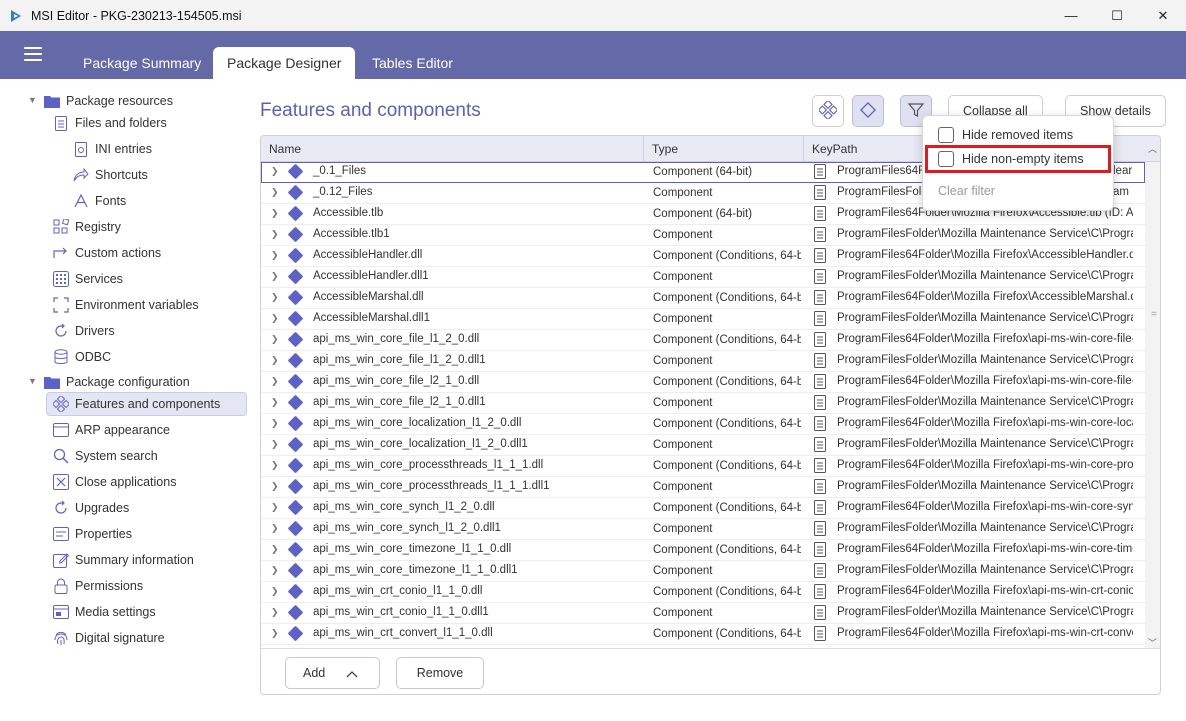  I want to click on scroll-up-arrow: ︿, so click(1152, 148).